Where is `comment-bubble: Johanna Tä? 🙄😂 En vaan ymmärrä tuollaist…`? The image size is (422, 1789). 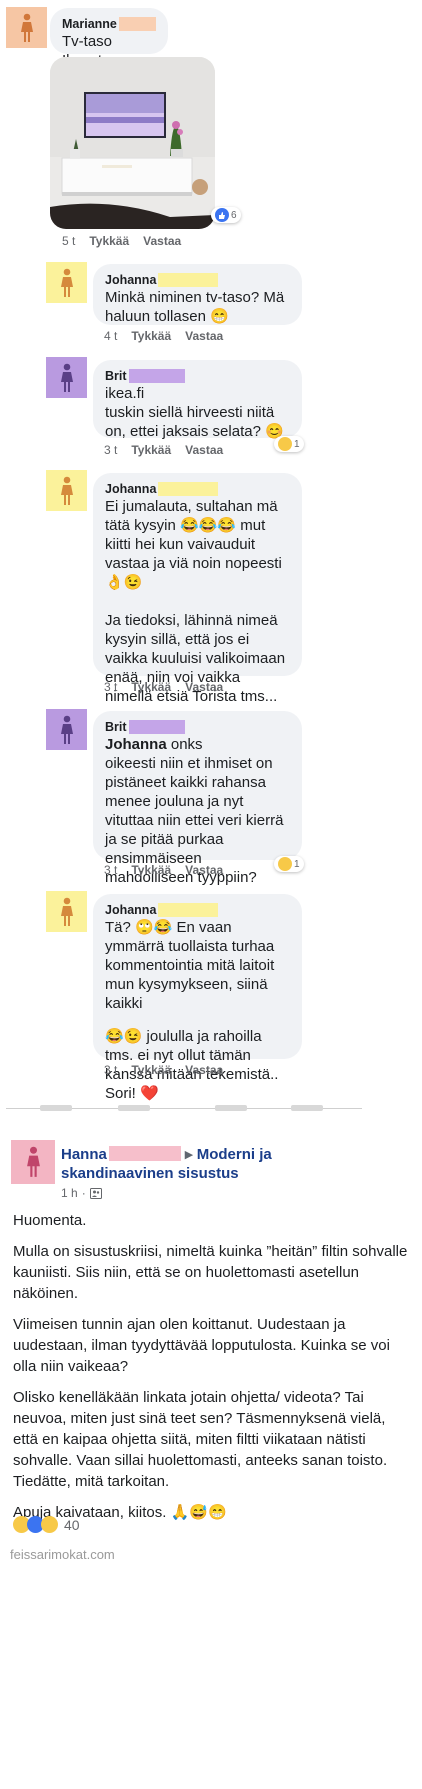
comment-bubble: Johanna Tä? 🙄😂 En vaan ymmärrä tuollaist… is located at coordinates (197, 998).